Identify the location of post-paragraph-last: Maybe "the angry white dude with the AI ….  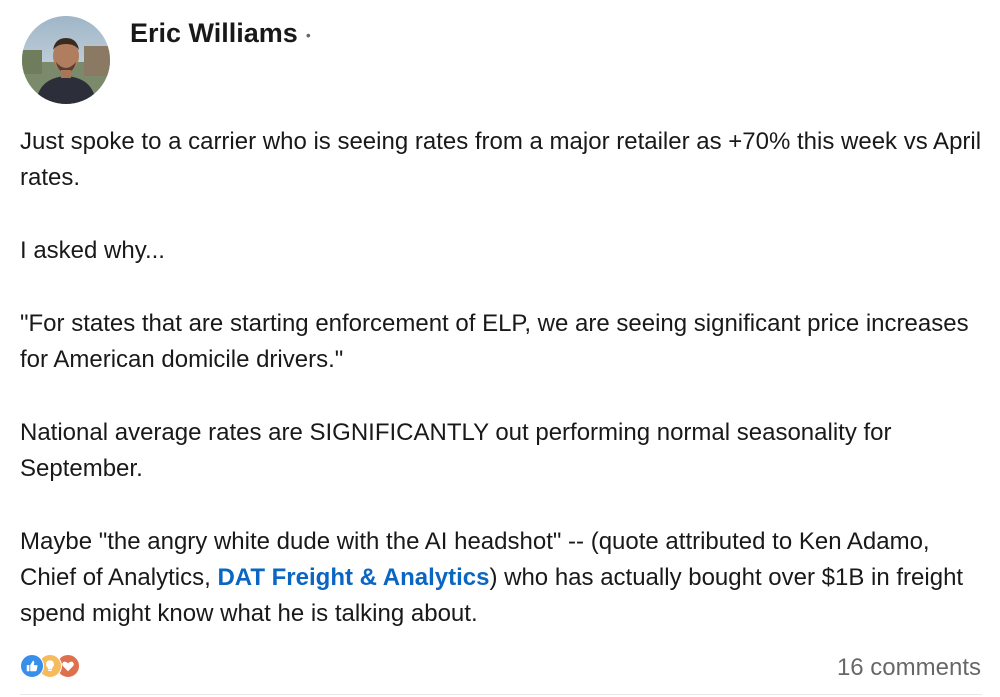
(502, 578).